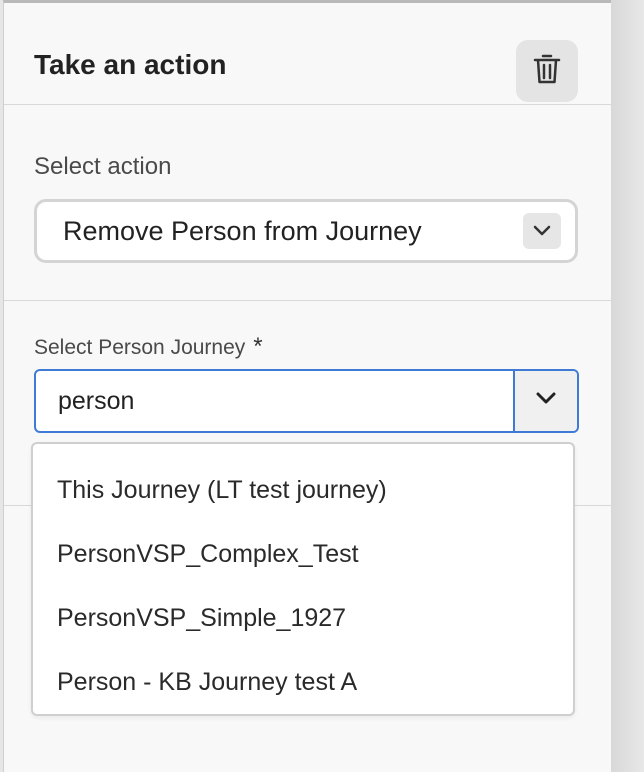 This screenshot has height=772, width=644. I want to click on action-select: Remove Person from Journey, so click(306, 231).